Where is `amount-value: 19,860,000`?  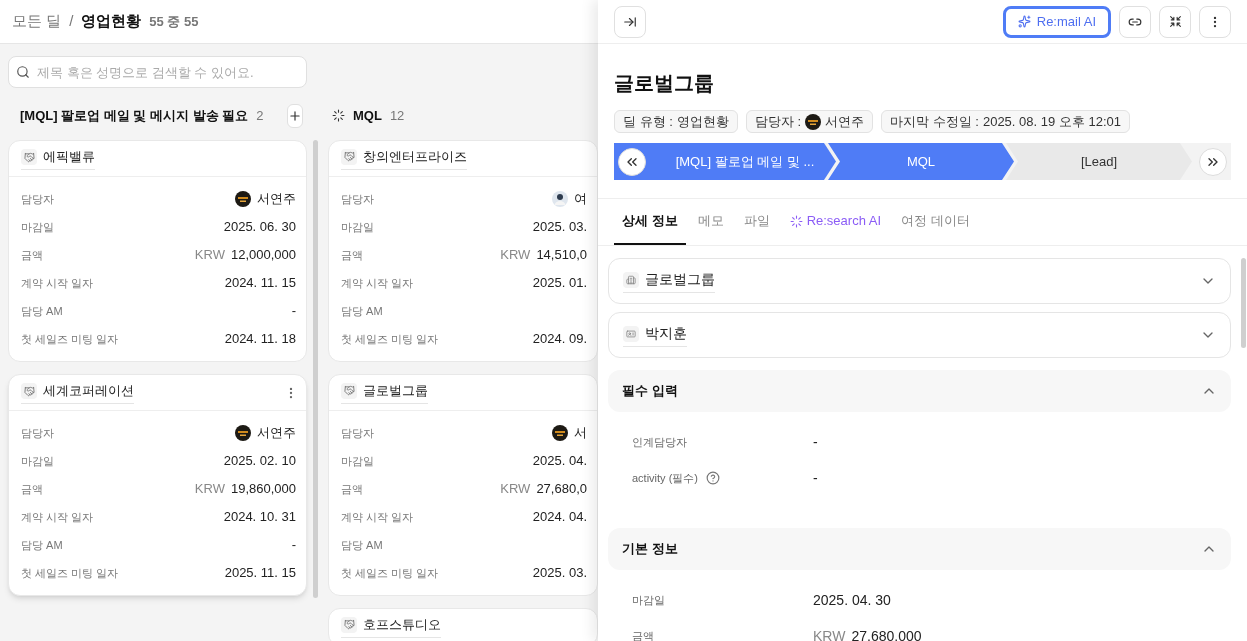 amount-value: 19,860,000 is located at coordinates (263, 489).